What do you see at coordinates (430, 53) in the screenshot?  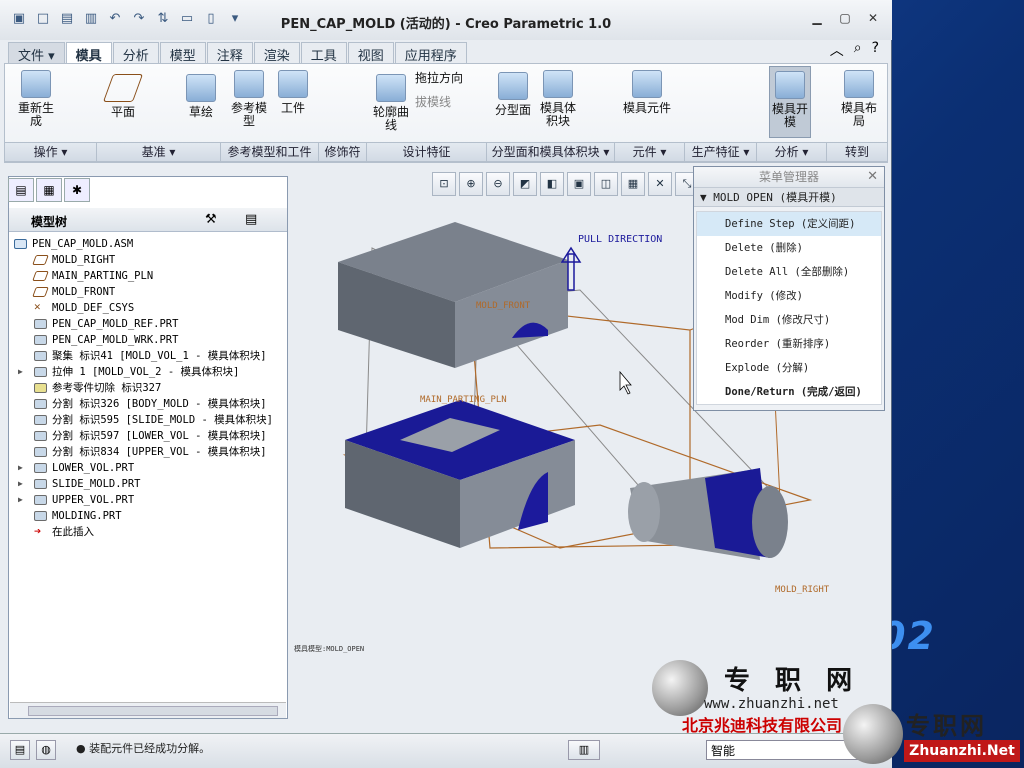 I see `tab-applications: 应用程序` at bounding box center [430, 53].